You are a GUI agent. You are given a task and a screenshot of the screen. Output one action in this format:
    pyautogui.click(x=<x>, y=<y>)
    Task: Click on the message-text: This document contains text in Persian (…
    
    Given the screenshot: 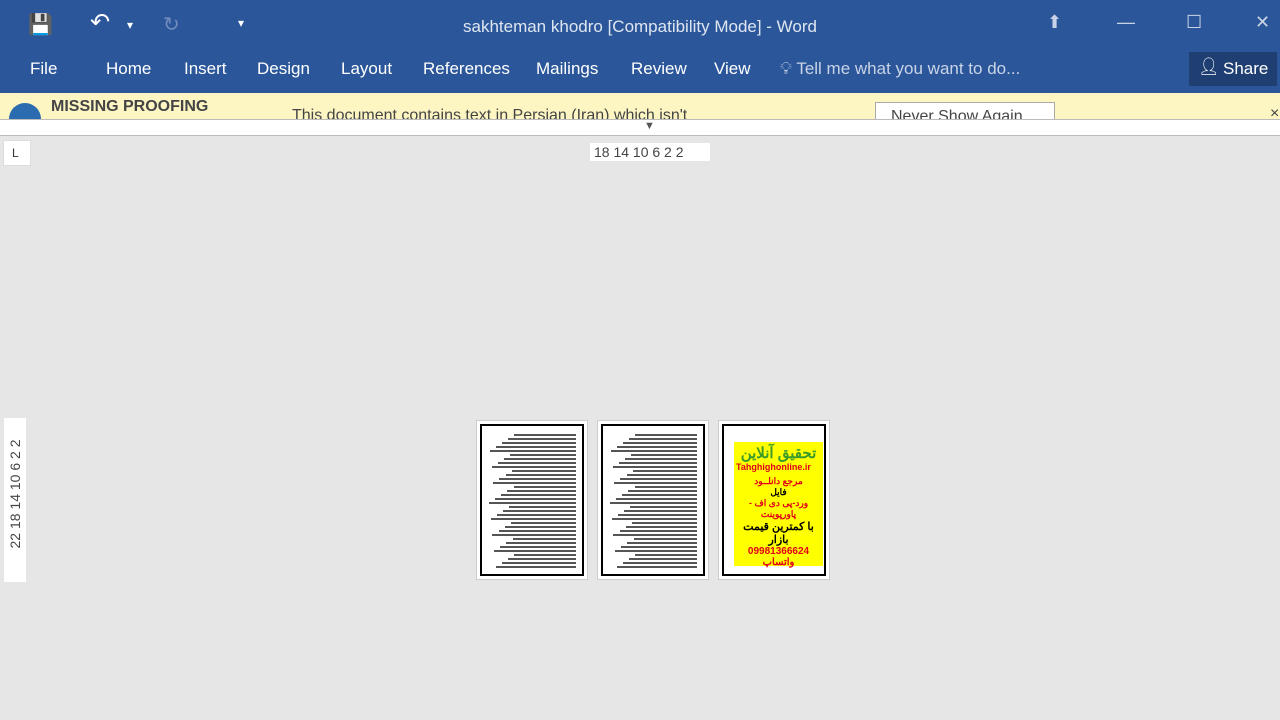 What is the action you would take?
    pyautogui.click(x=490, y=113)
    